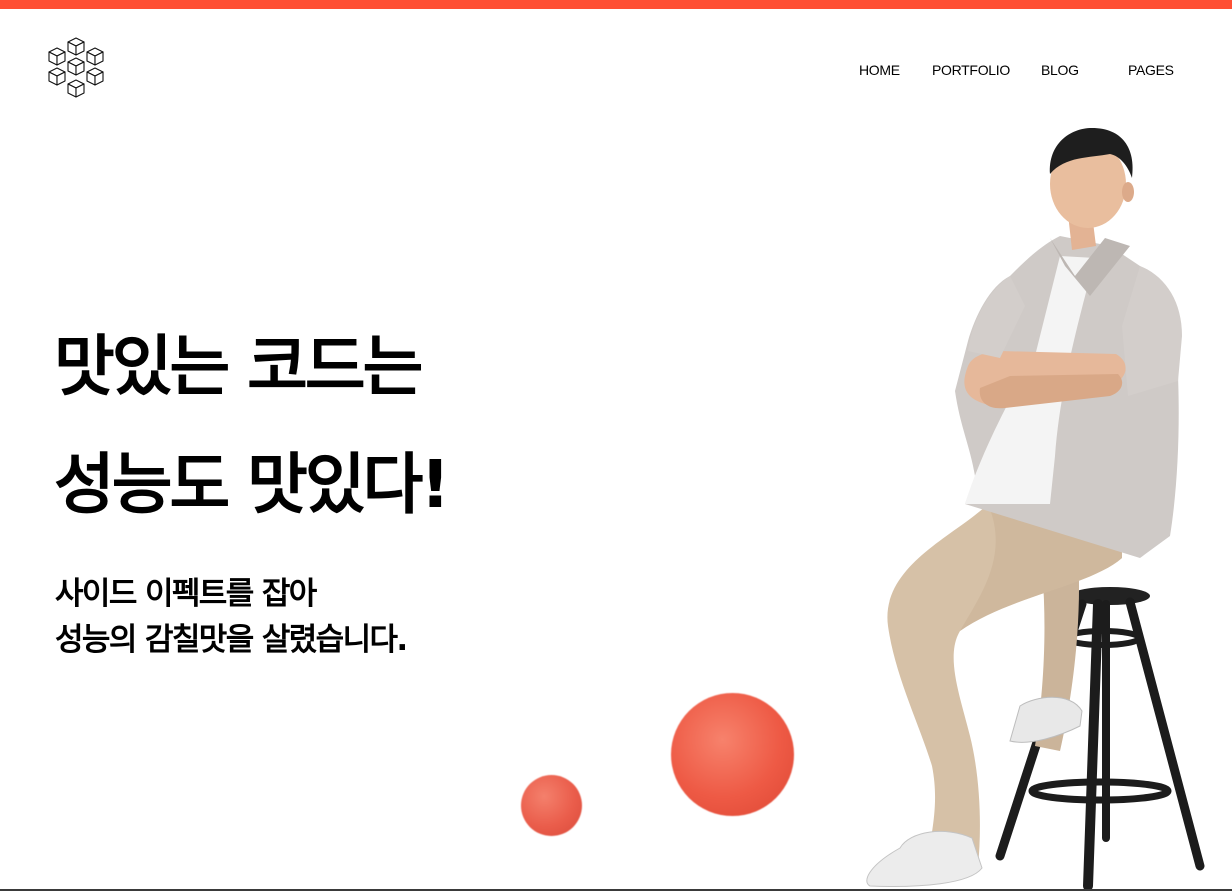  Describe the element at coordinates (971, 70) in the screenshot. I see `nav-portfolio-link: PORTFOLIO` at that location.